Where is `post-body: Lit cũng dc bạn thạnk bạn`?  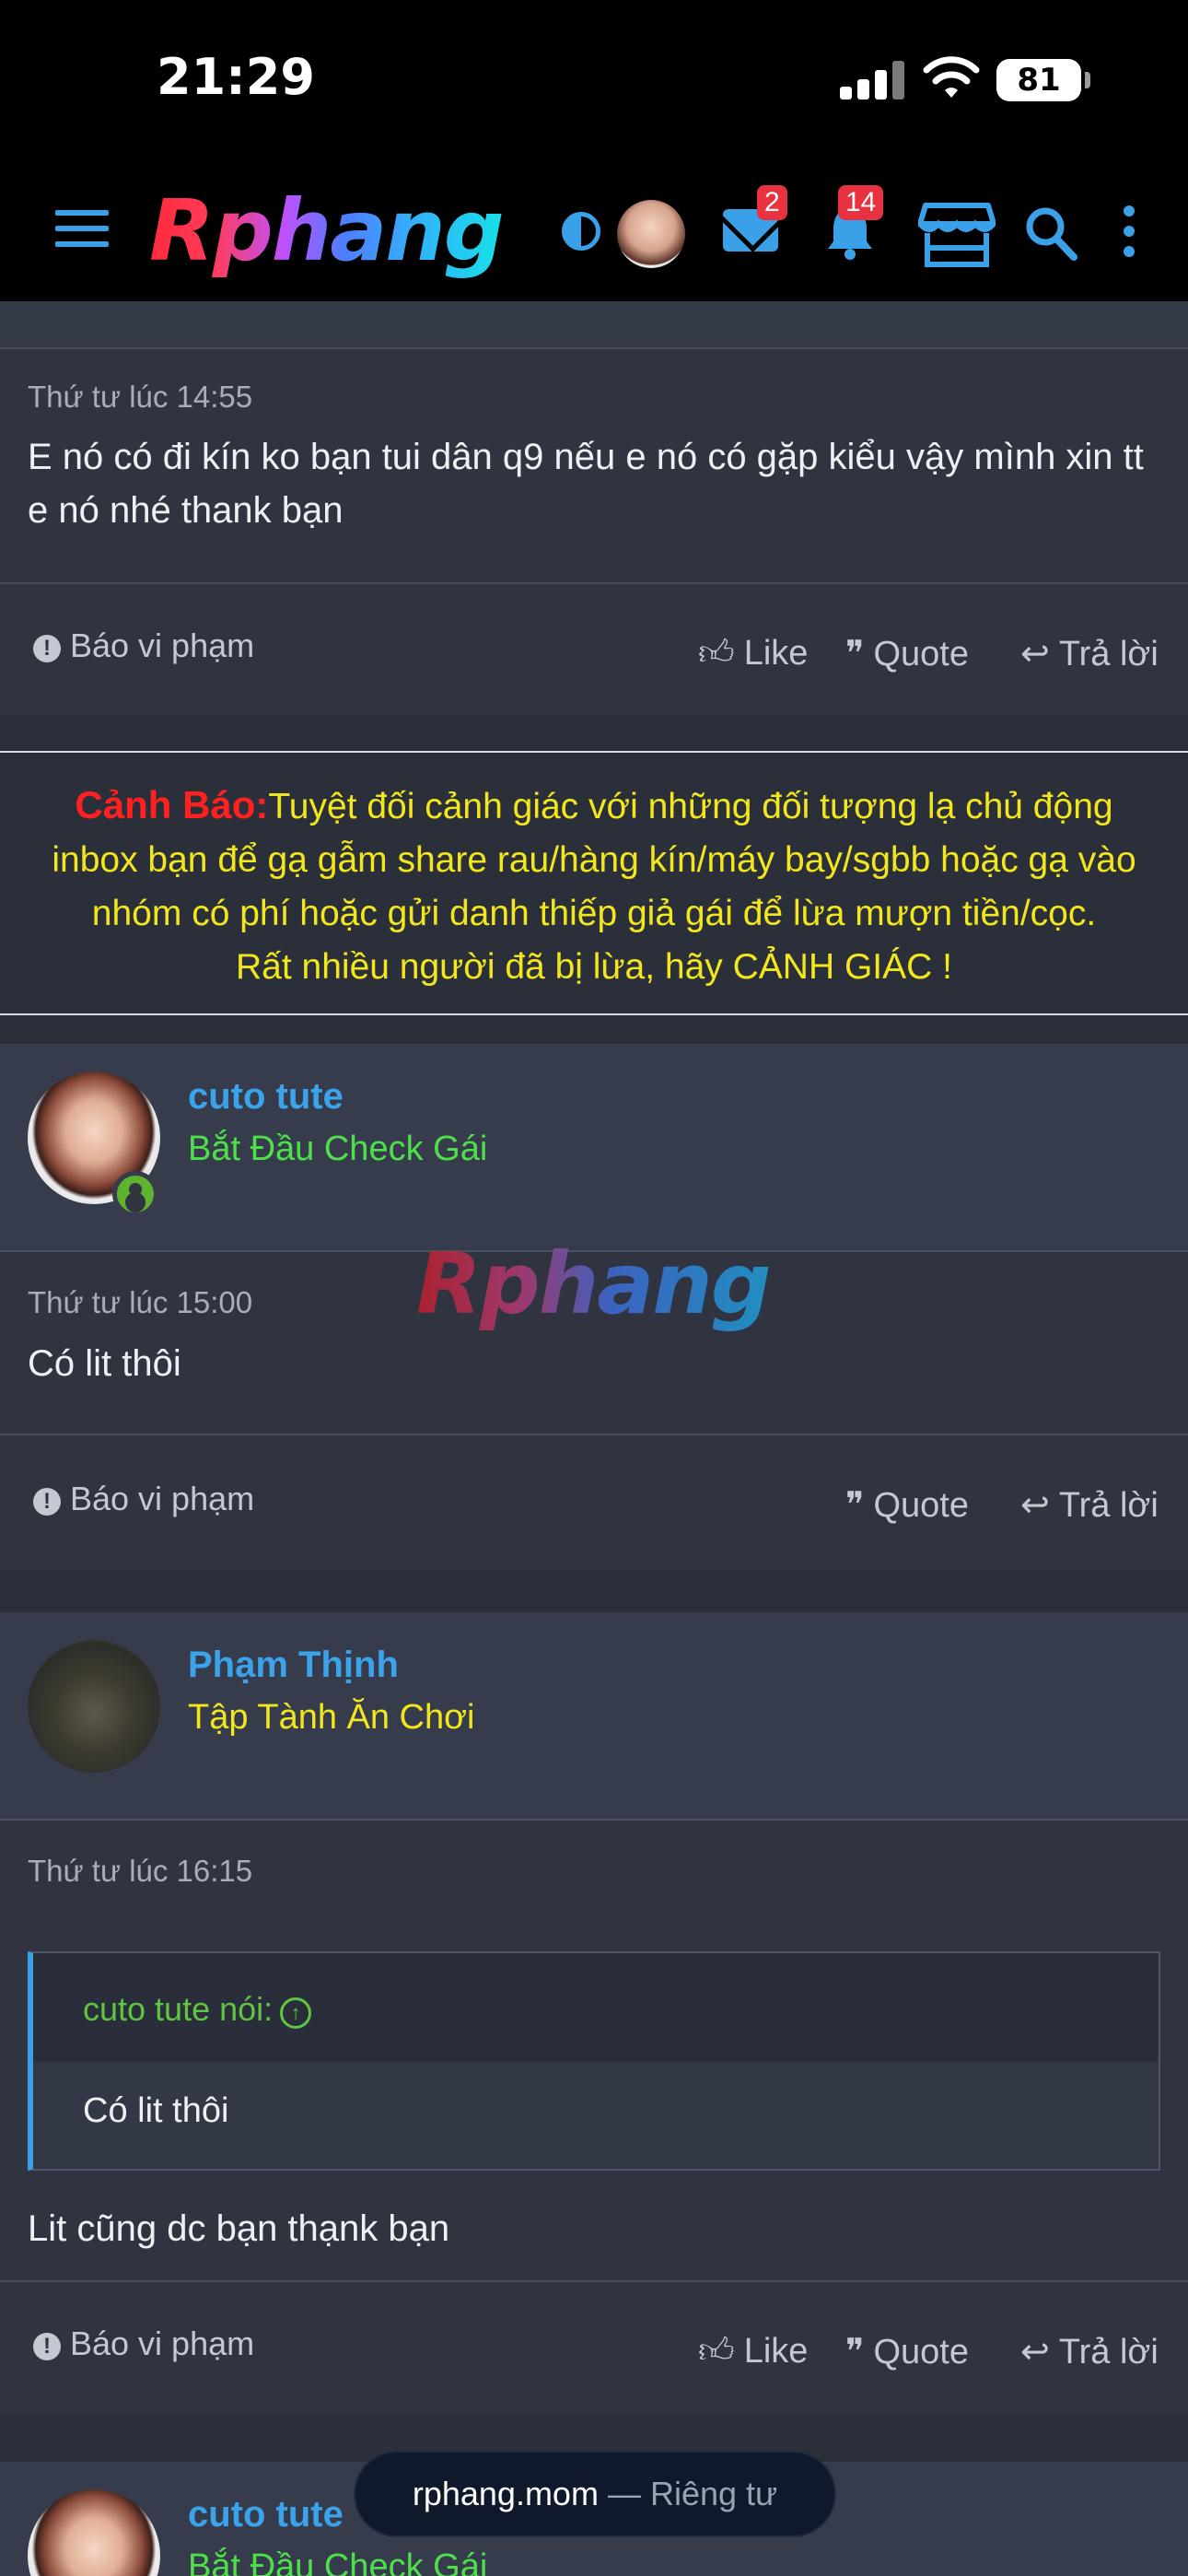
post-body: Lit cũng dc bạn thạnk bạn is located at coordinates (239, 2228).